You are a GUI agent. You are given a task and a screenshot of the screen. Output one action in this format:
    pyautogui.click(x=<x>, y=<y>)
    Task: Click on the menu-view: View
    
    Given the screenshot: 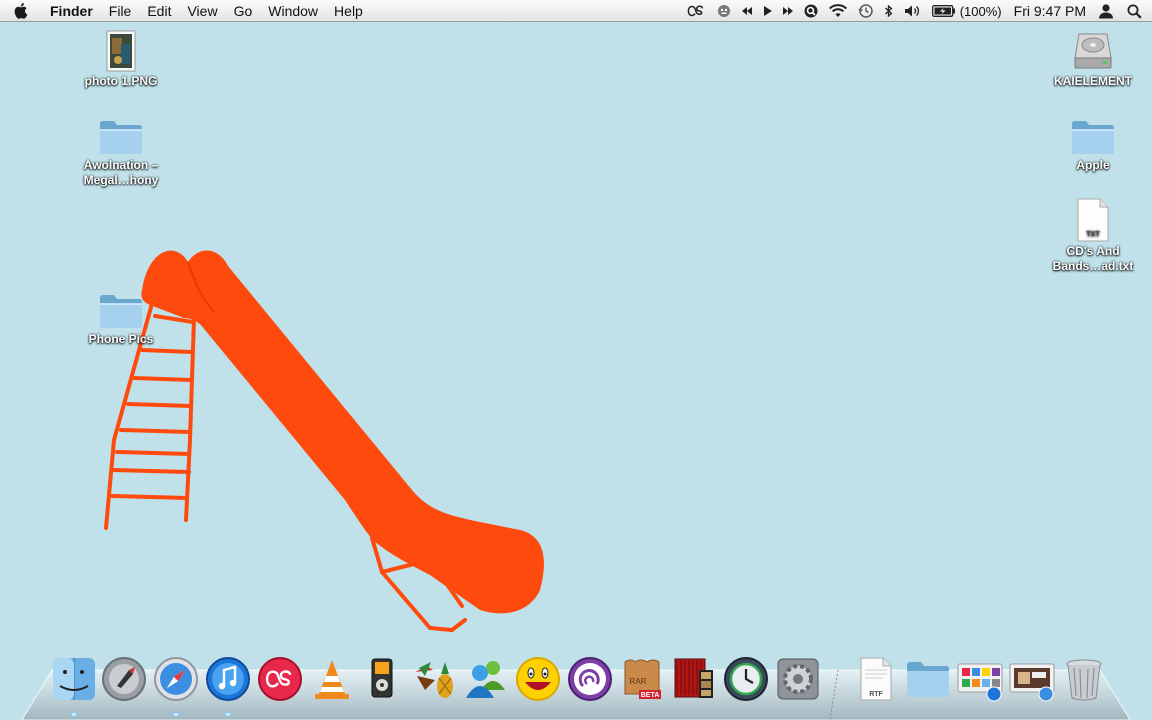 What is the action you would take?
    pyautogui.click(x=202, y=11)
    